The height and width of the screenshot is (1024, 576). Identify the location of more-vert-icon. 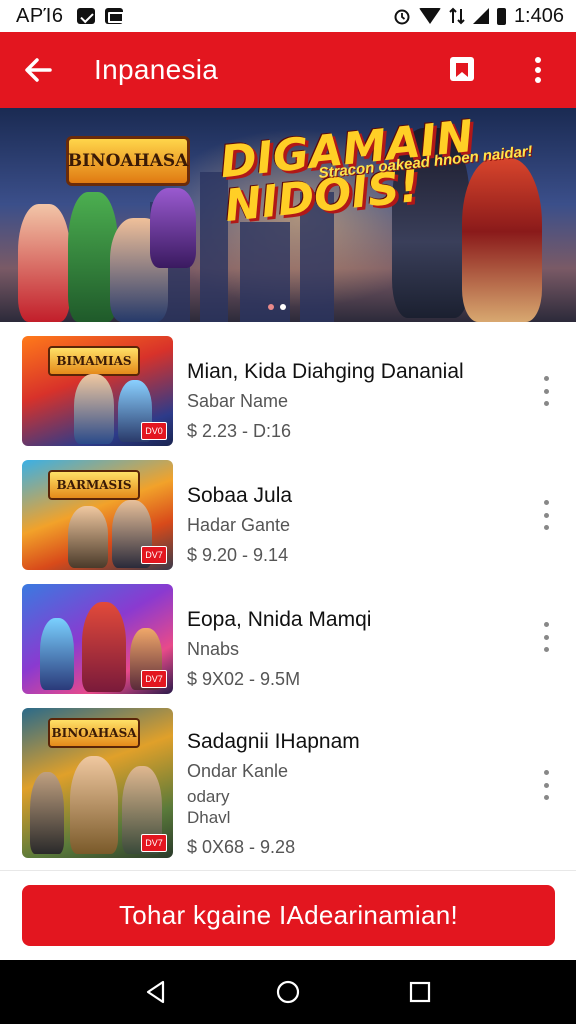
(538, 70).